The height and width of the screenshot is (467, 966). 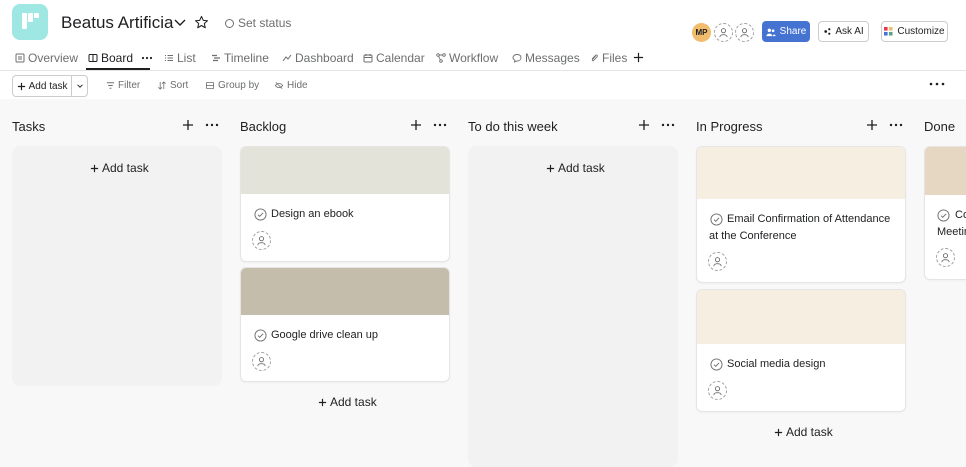 I want to click on column-header: Done, so click(x=939, y=126).